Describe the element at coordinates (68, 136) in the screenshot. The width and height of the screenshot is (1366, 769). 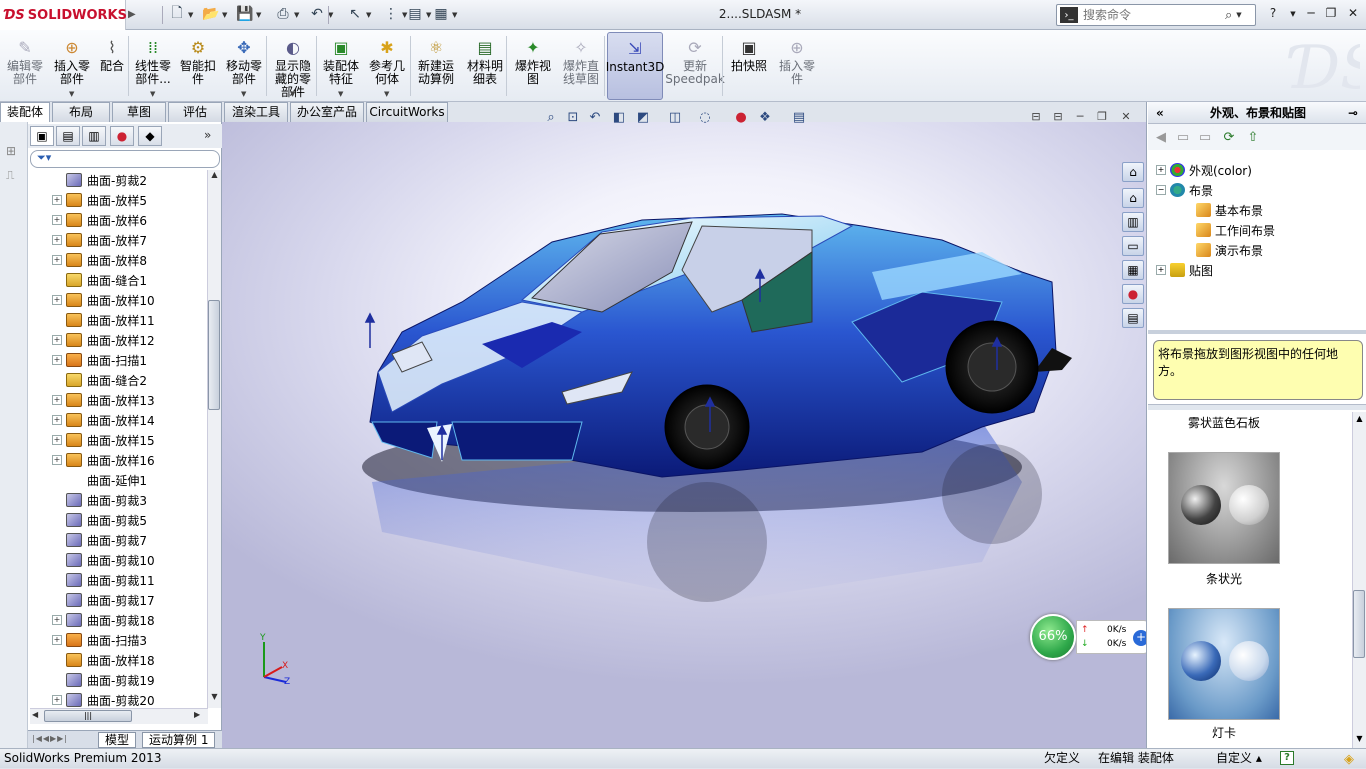
I see `property-manager-tab-icon: ▤` at that location.